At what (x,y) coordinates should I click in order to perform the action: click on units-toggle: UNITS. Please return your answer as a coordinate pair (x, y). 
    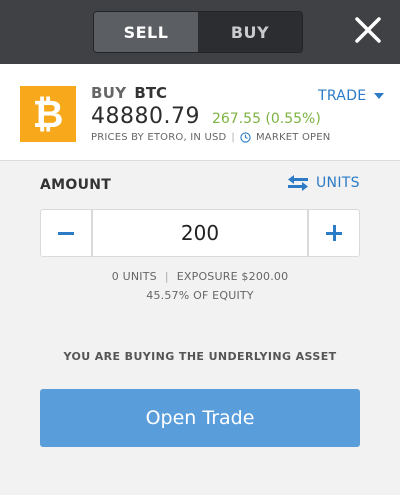
    Looking at the image, I should click on (324, 183).